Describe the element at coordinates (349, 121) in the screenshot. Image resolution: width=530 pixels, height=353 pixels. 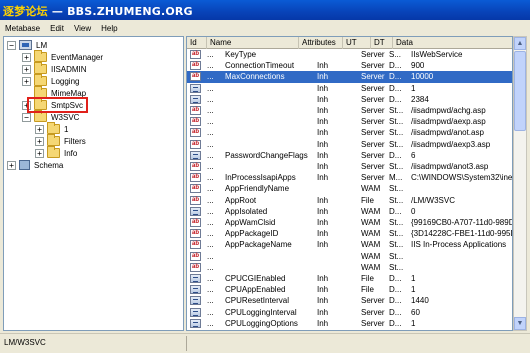
I see `table-row: ab... Inh Server St... /iisadmpwd/aexp.asp` at that location.